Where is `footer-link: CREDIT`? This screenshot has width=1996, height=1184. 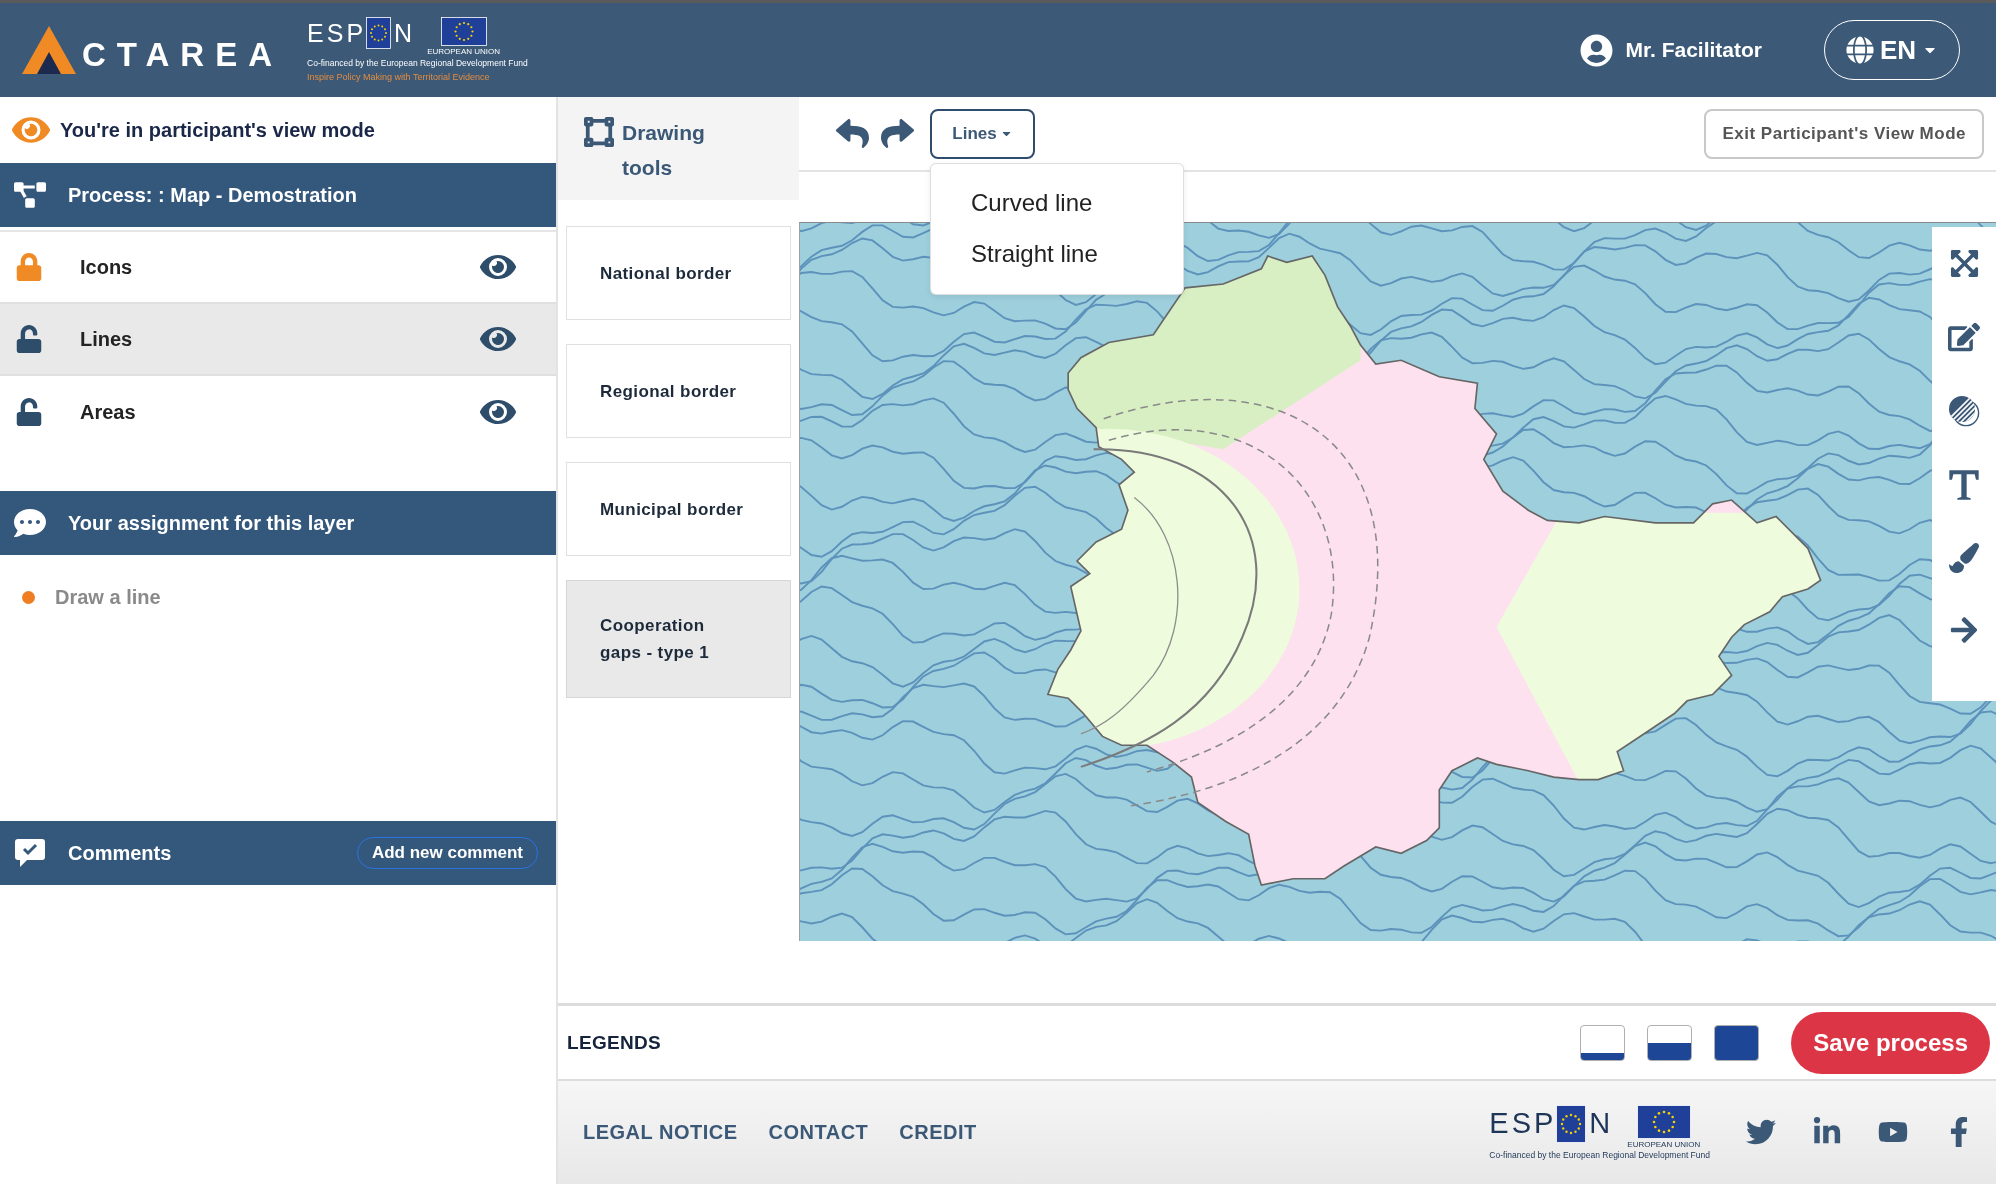 footer-link: CREDIT is located at coordinates (938, 1132).